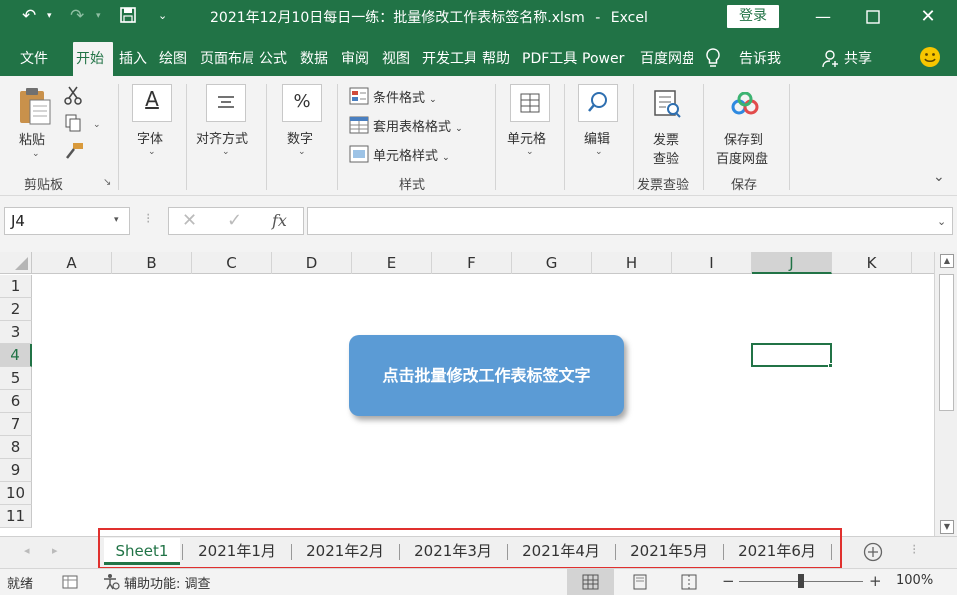 This screenshot has width=957, height=599. What do you see at coordinates (405, 96) in the screenshot?
I see `conditional-format-button: 条件格式 ⌄` at bounding box center [405, 96].